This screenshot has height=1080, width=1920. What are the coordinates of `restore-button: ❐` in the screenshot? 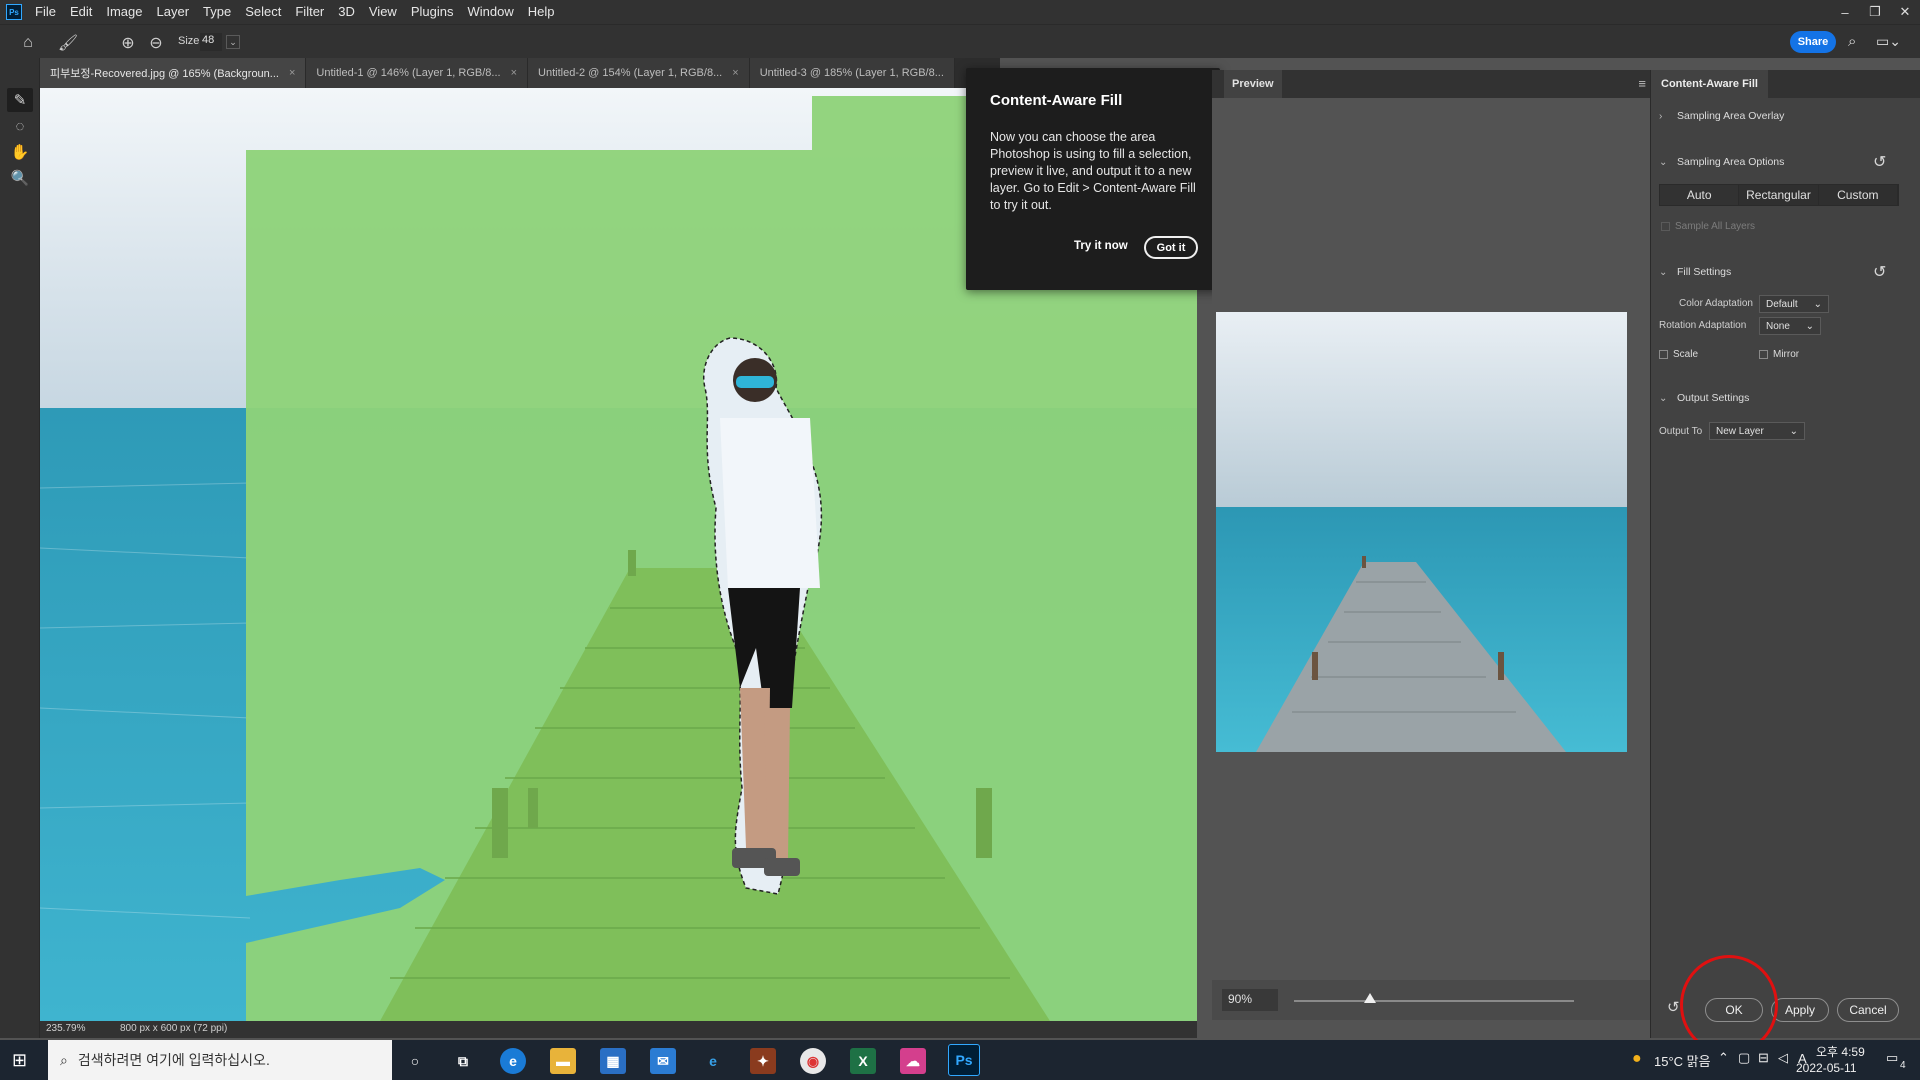 It's located at (1875, 12).